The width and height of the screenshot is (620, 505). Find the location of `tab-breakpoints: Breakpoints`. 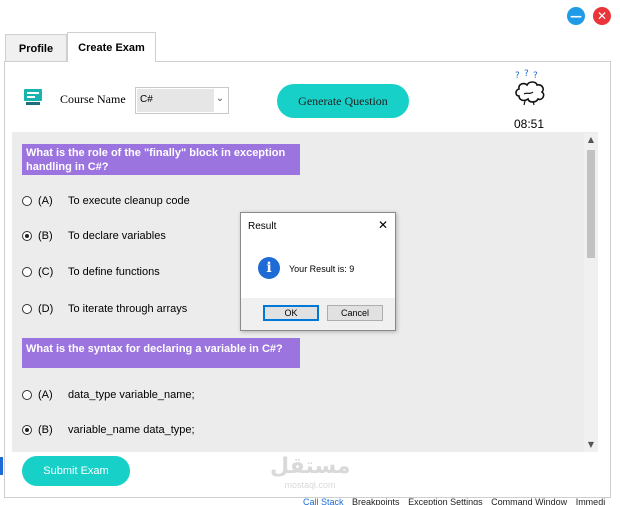

tab-breakpoints: Breakpoints is located at coordinates (376, 501).